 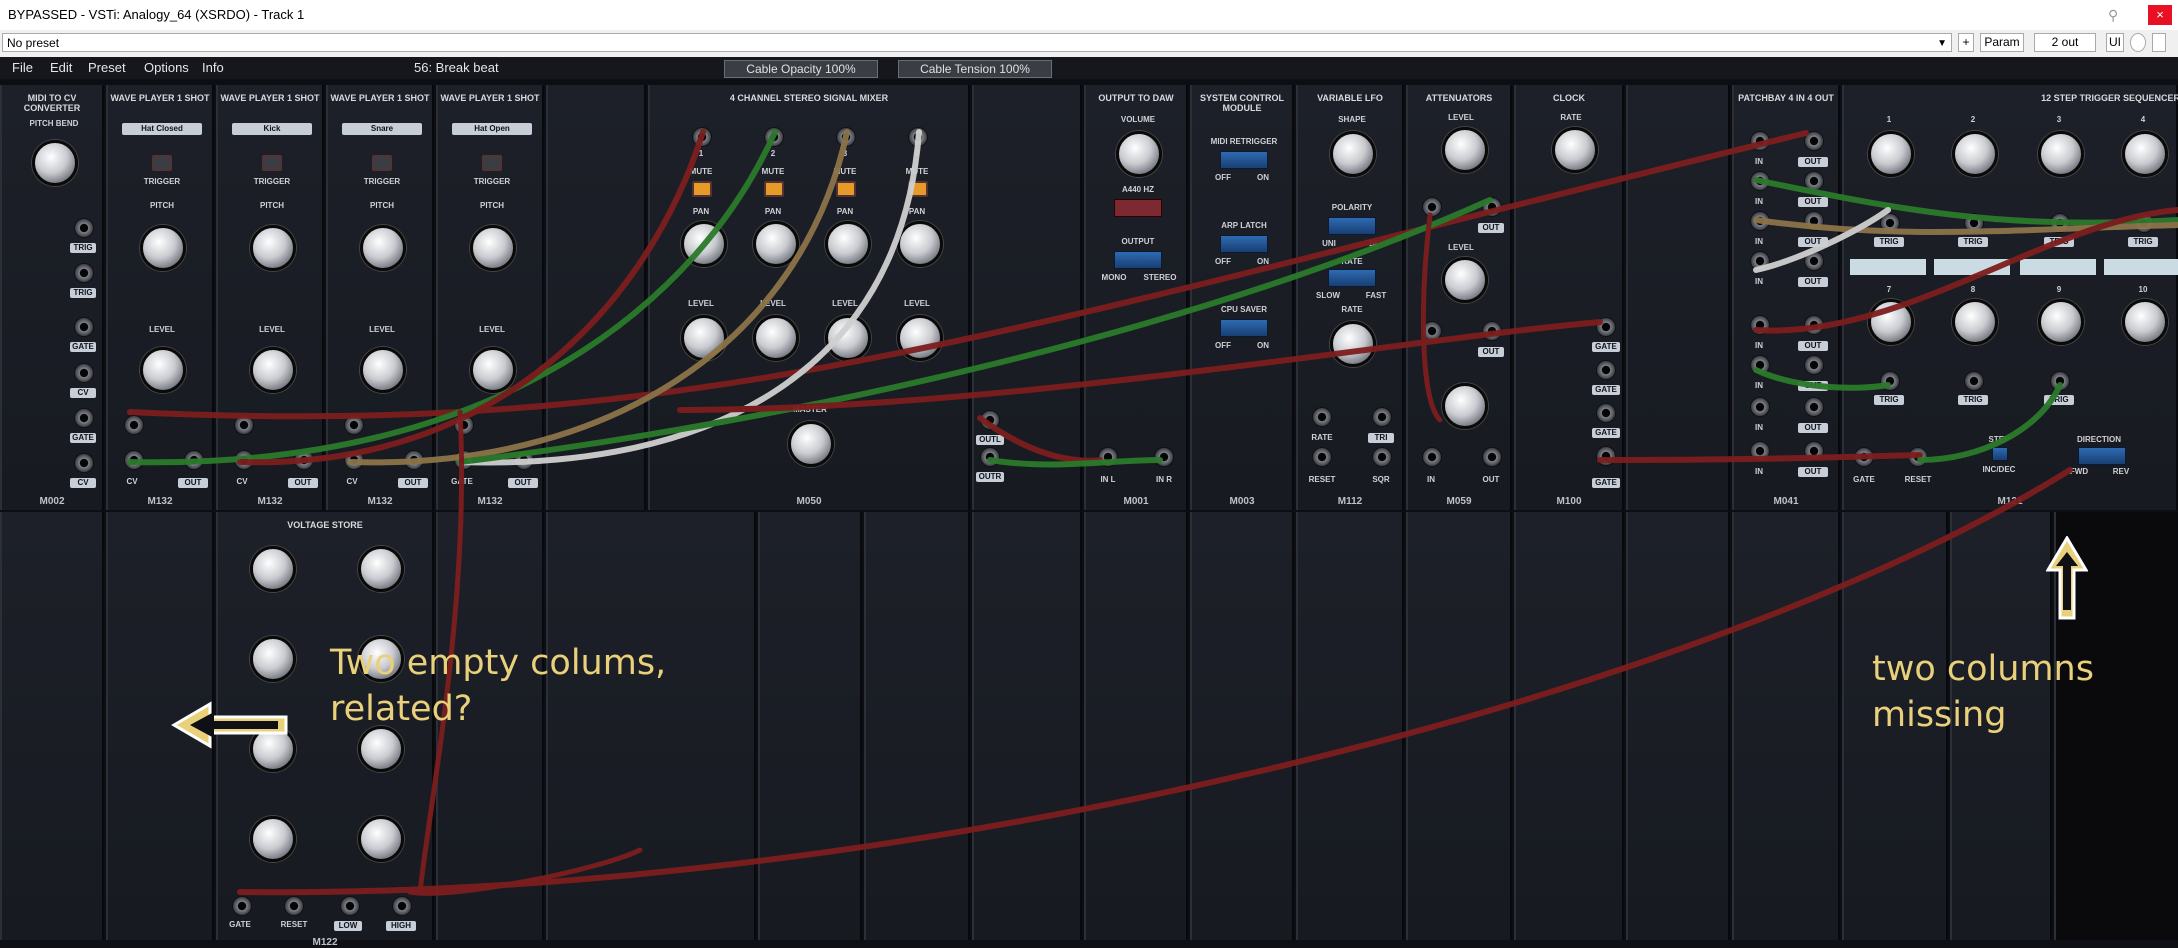 I want to click on preset-dropdown: No preset ▼, so click(x=977, y=42).